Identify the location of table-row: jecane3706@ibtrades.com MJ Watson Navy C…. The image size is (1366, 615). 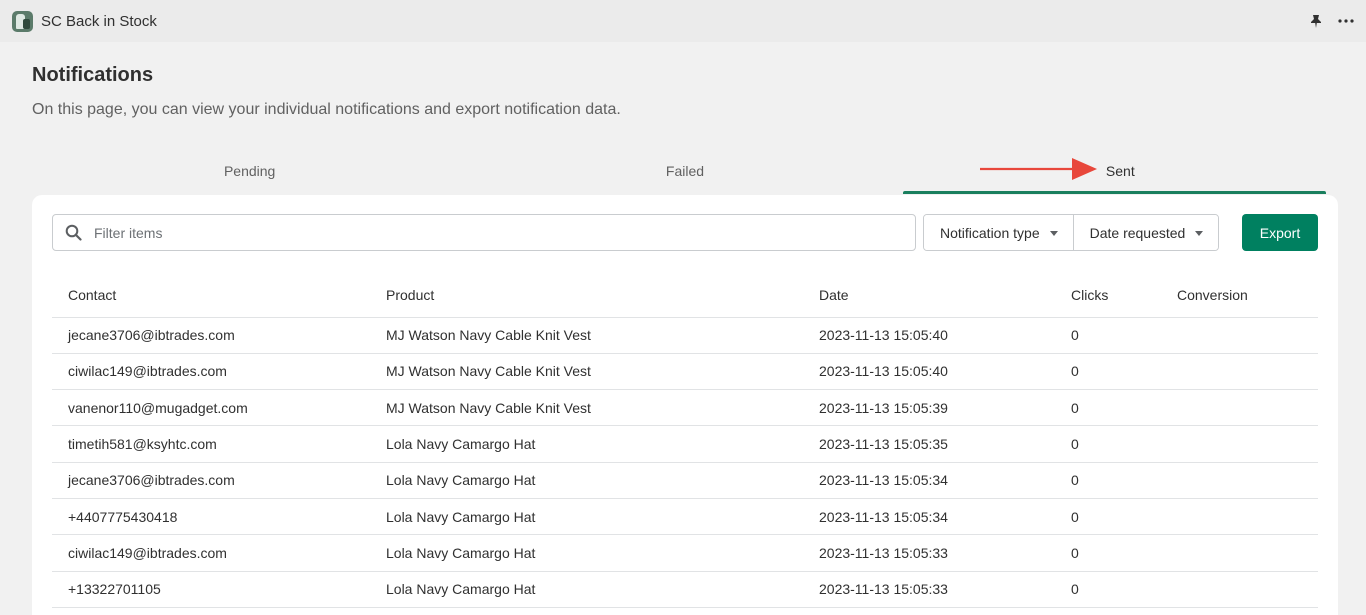
(685, 335).